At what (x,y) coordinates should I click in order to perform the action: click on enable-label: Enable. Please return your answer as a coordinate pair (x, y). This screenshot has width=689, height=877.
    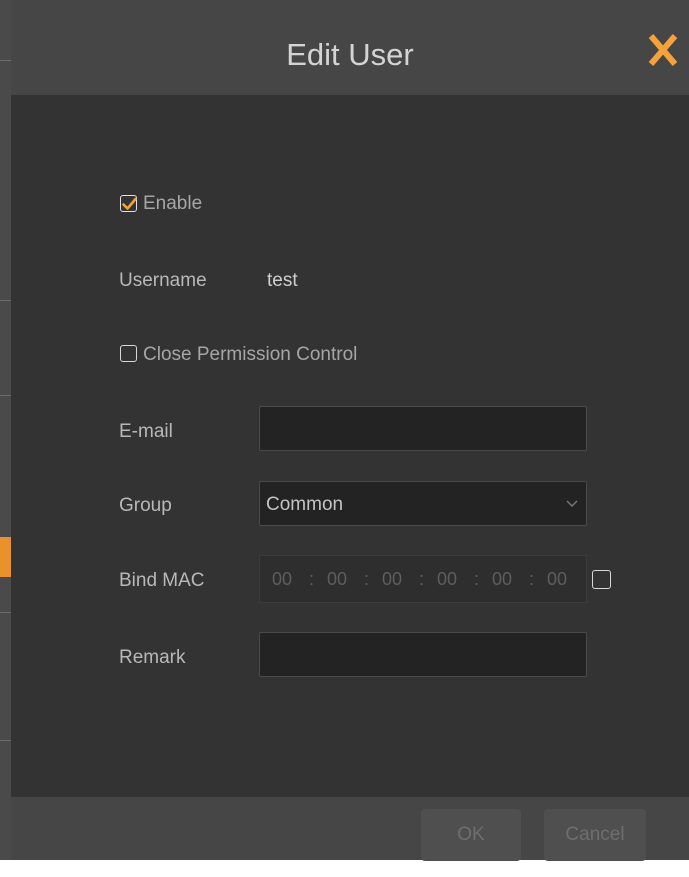
    Looking at the image, I should click on (173, 203).